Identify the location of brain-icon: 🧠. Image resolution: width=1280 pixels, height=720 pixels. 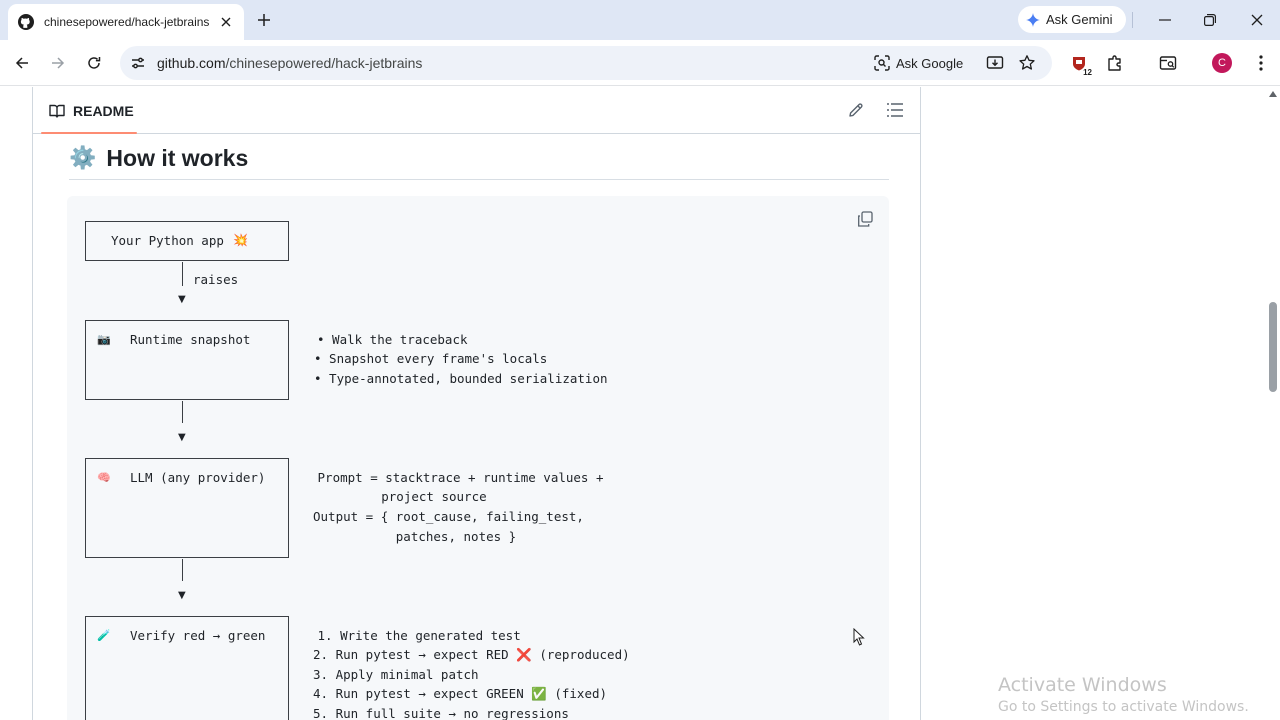
(104, 477).